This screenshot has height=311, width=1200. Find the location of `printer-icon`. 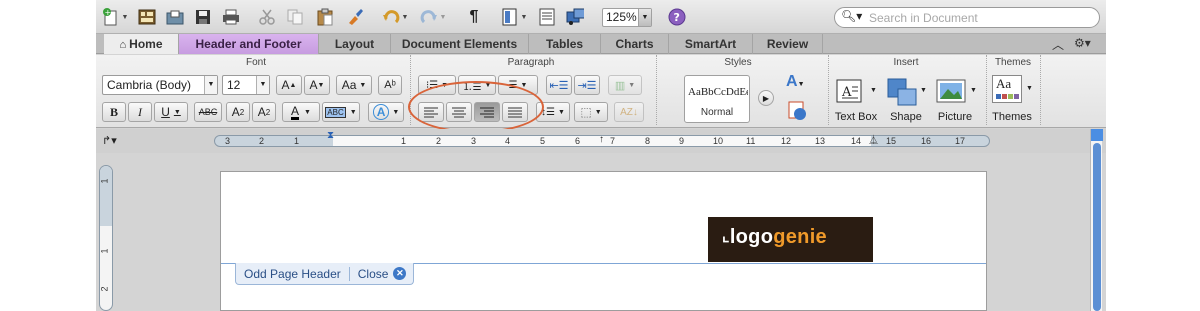

printer-icon is located at coordinates (231, 17).